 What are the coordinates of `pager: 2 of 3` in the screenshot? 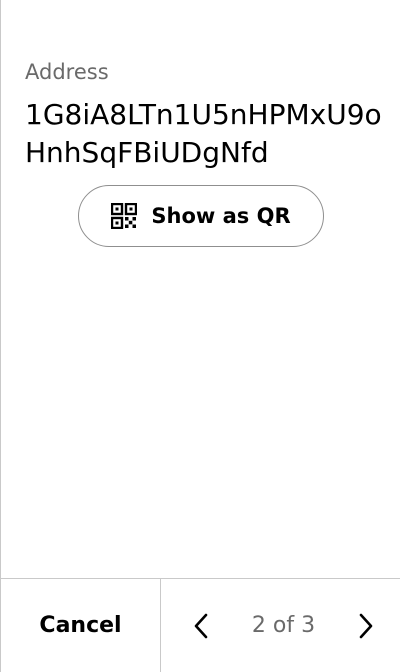 It's located at (280, 625).